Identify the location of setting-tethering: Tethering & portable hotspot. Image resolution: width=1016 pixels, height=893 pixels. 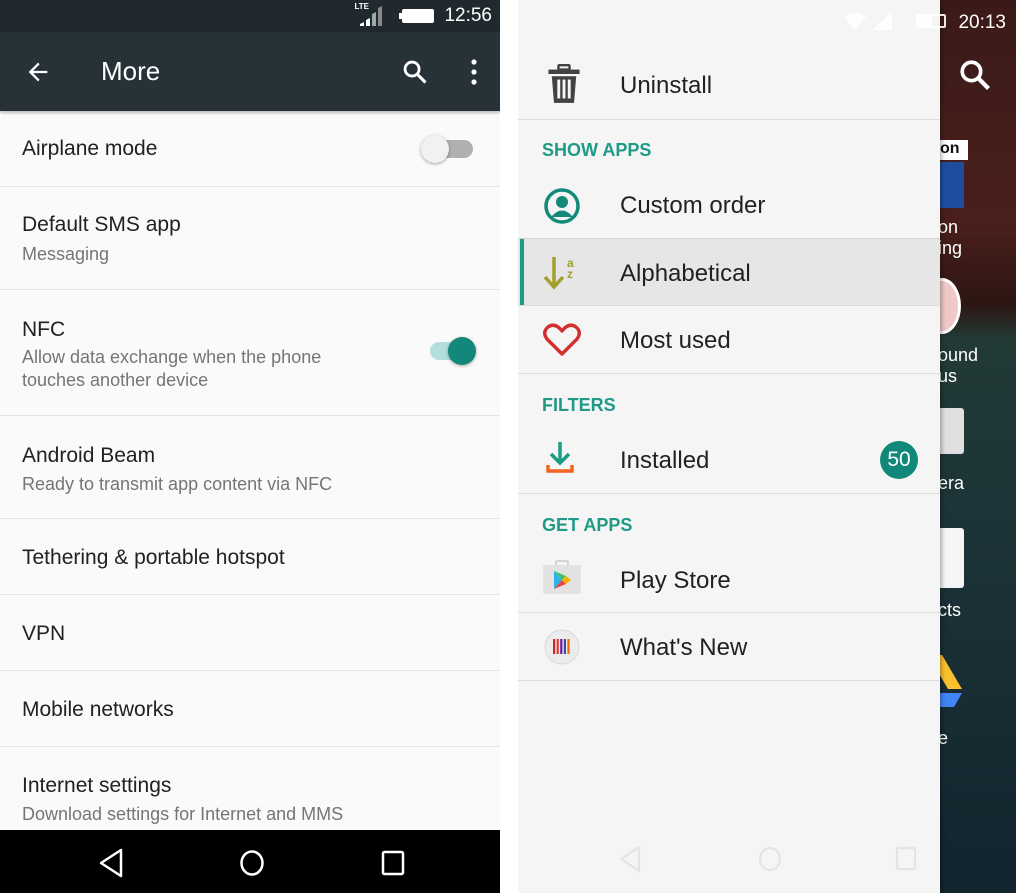
(250, 557).